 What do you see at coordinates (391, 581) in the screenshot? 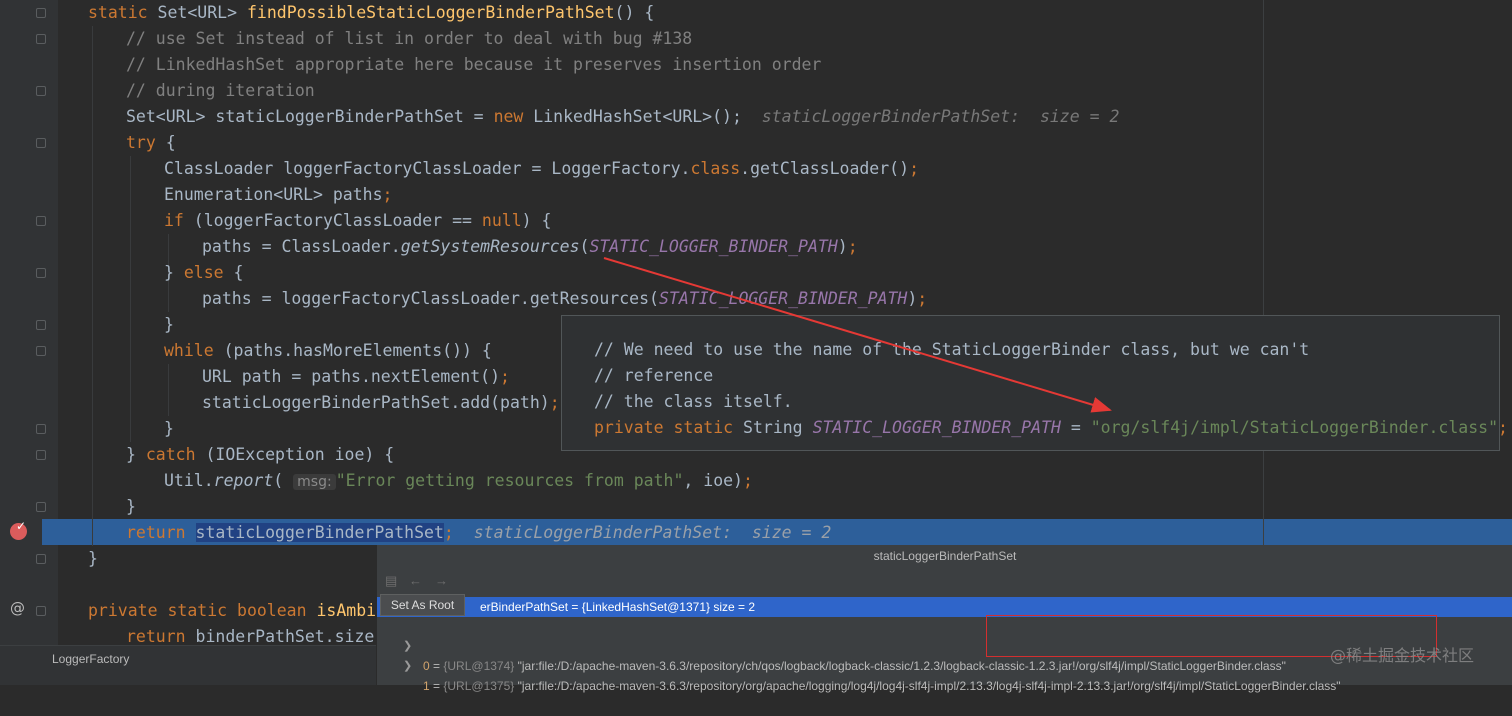
I see `set-root-icon: ▤` at bounding box center [391, 581].